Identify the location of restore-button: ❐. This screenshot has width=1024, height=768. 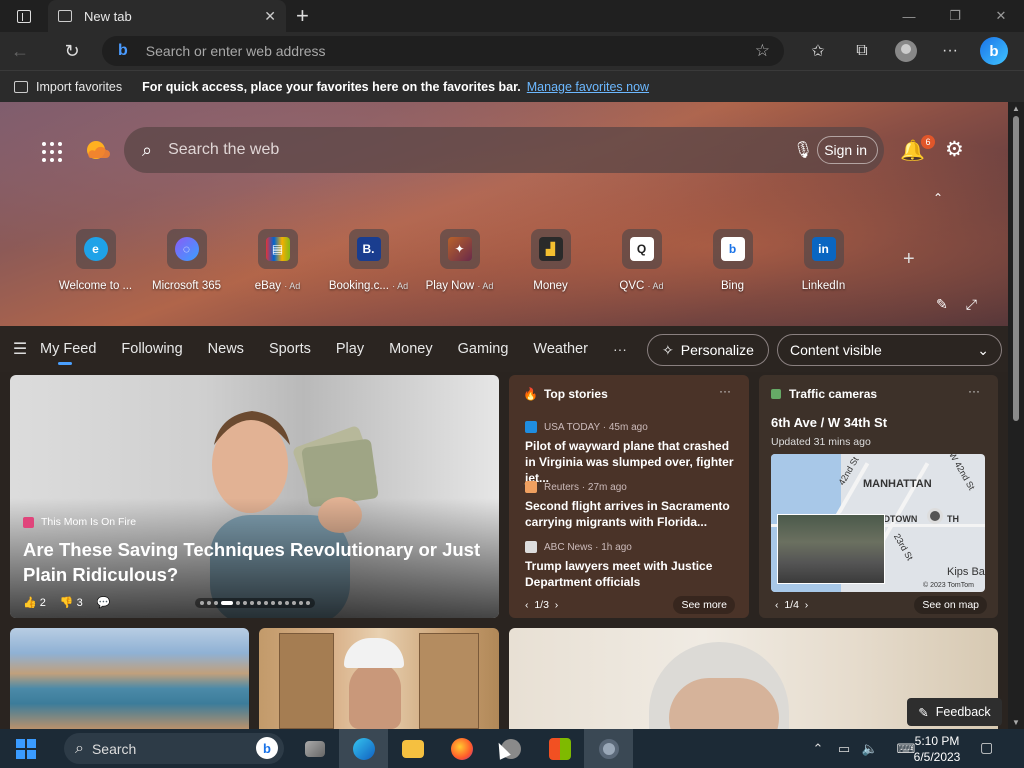
(955, 16).